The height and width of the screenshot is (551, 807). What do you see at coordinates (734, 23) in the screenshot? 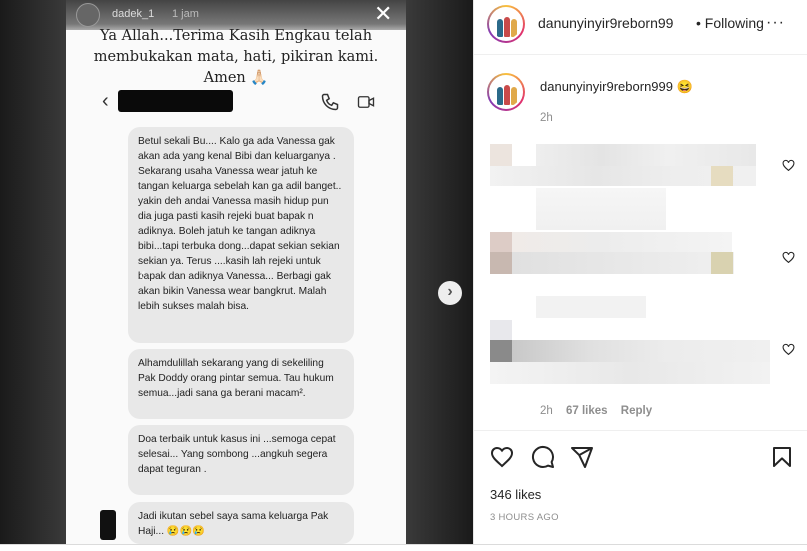
I see `following-label: Following` at bounding box center [734, 23].